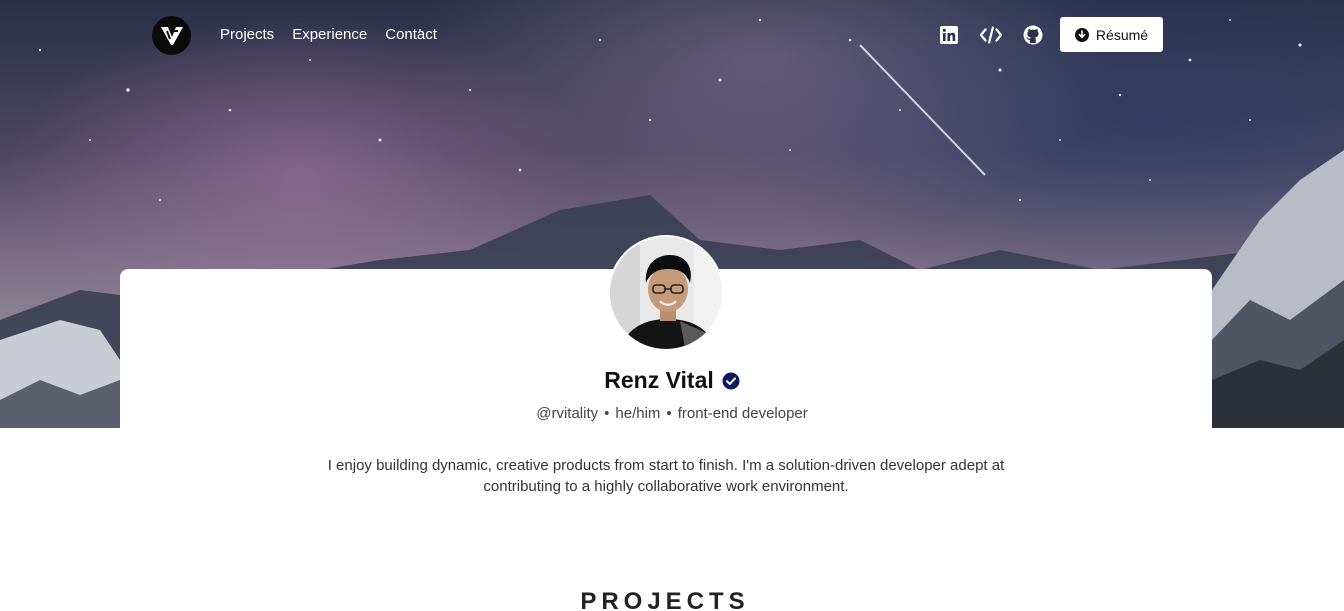 Image resolution: width=1344 pixels, height=611 pixels. I want to click on profile-photo, so click(666, 293).